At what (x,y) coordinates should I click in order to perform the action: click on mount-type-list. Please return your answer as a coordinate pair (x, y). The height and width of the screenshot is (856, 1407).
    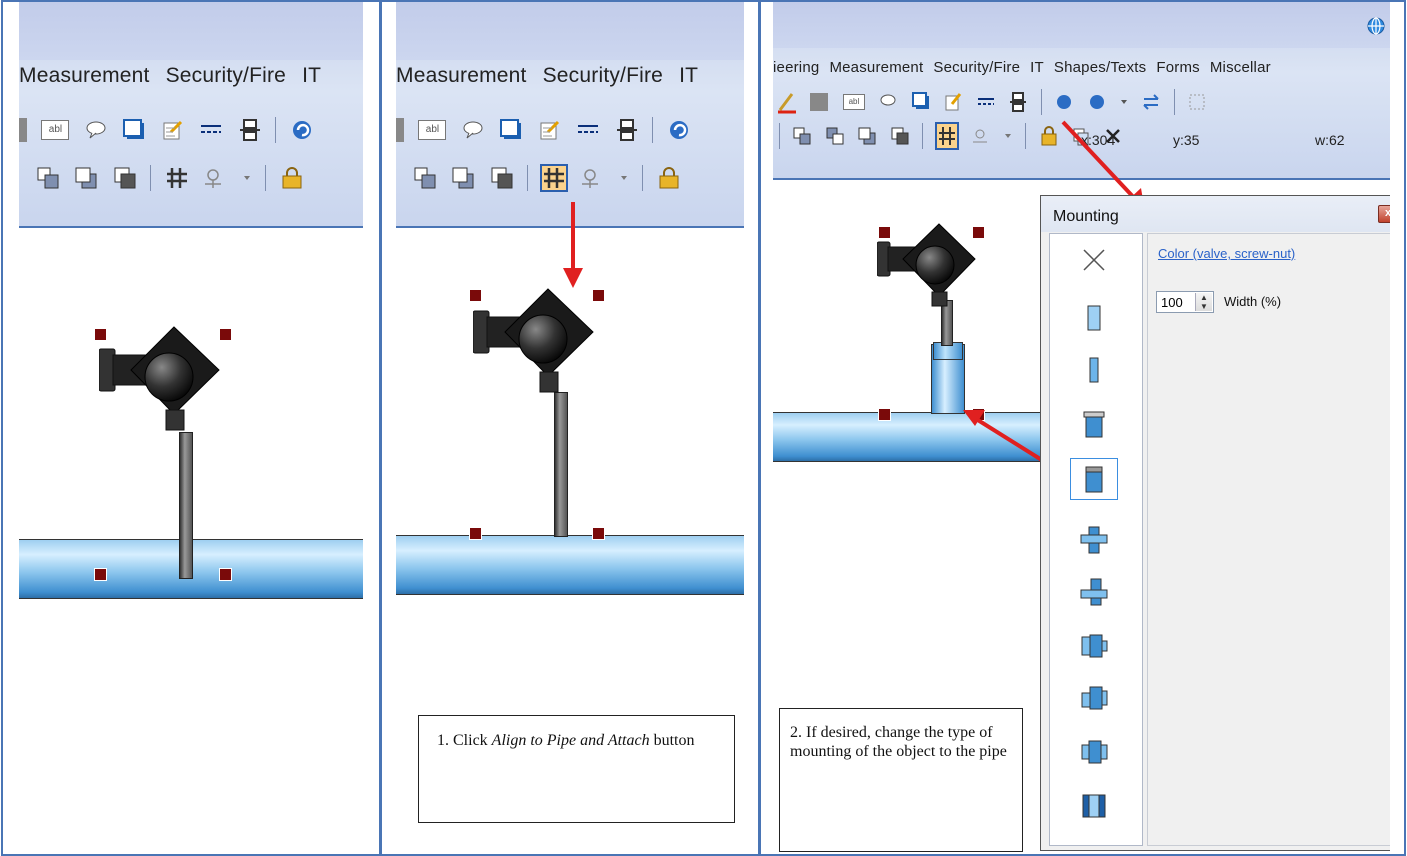
    Looking at the image, I should click on (1096, 539).